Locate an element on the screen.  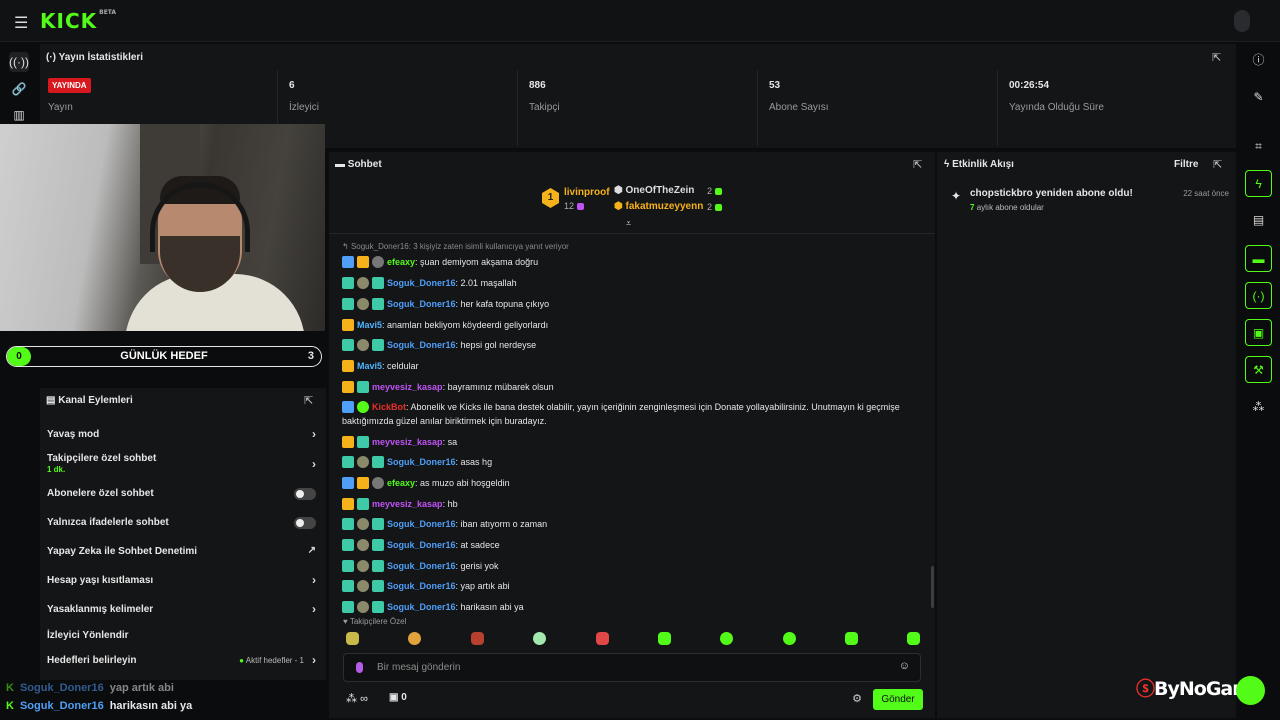
goal-current: 0 is located at coordinates (19, 356).